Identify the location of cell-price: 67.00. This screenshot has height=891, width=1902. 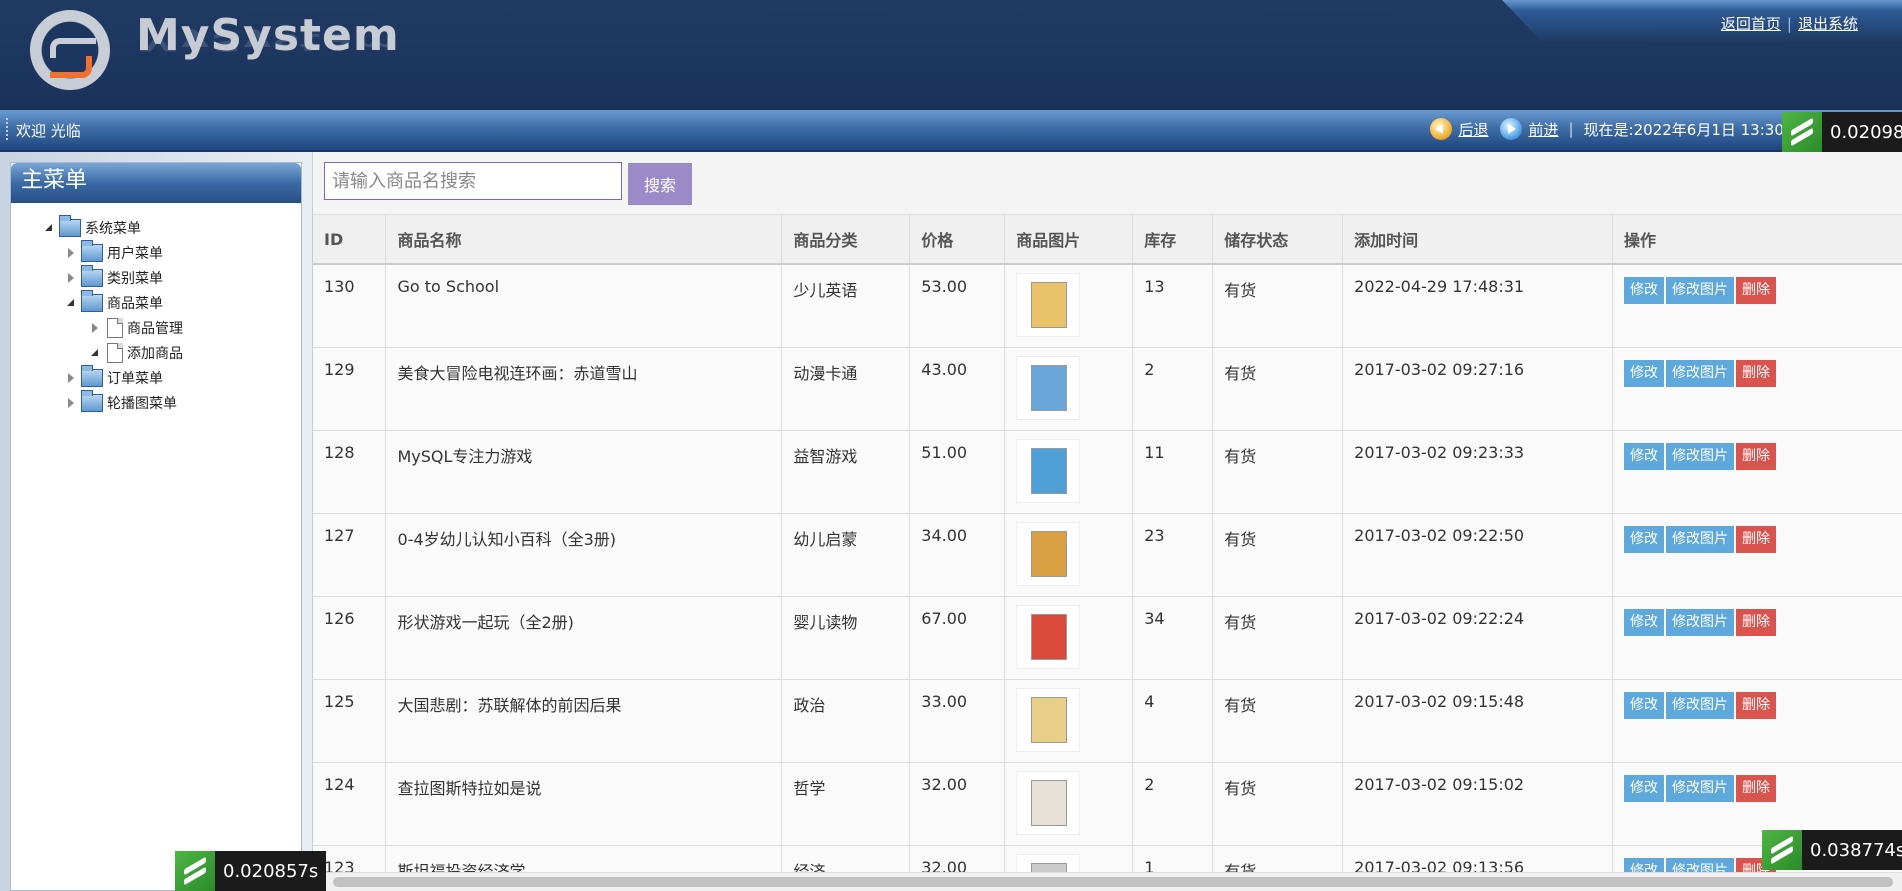
(957, 638).